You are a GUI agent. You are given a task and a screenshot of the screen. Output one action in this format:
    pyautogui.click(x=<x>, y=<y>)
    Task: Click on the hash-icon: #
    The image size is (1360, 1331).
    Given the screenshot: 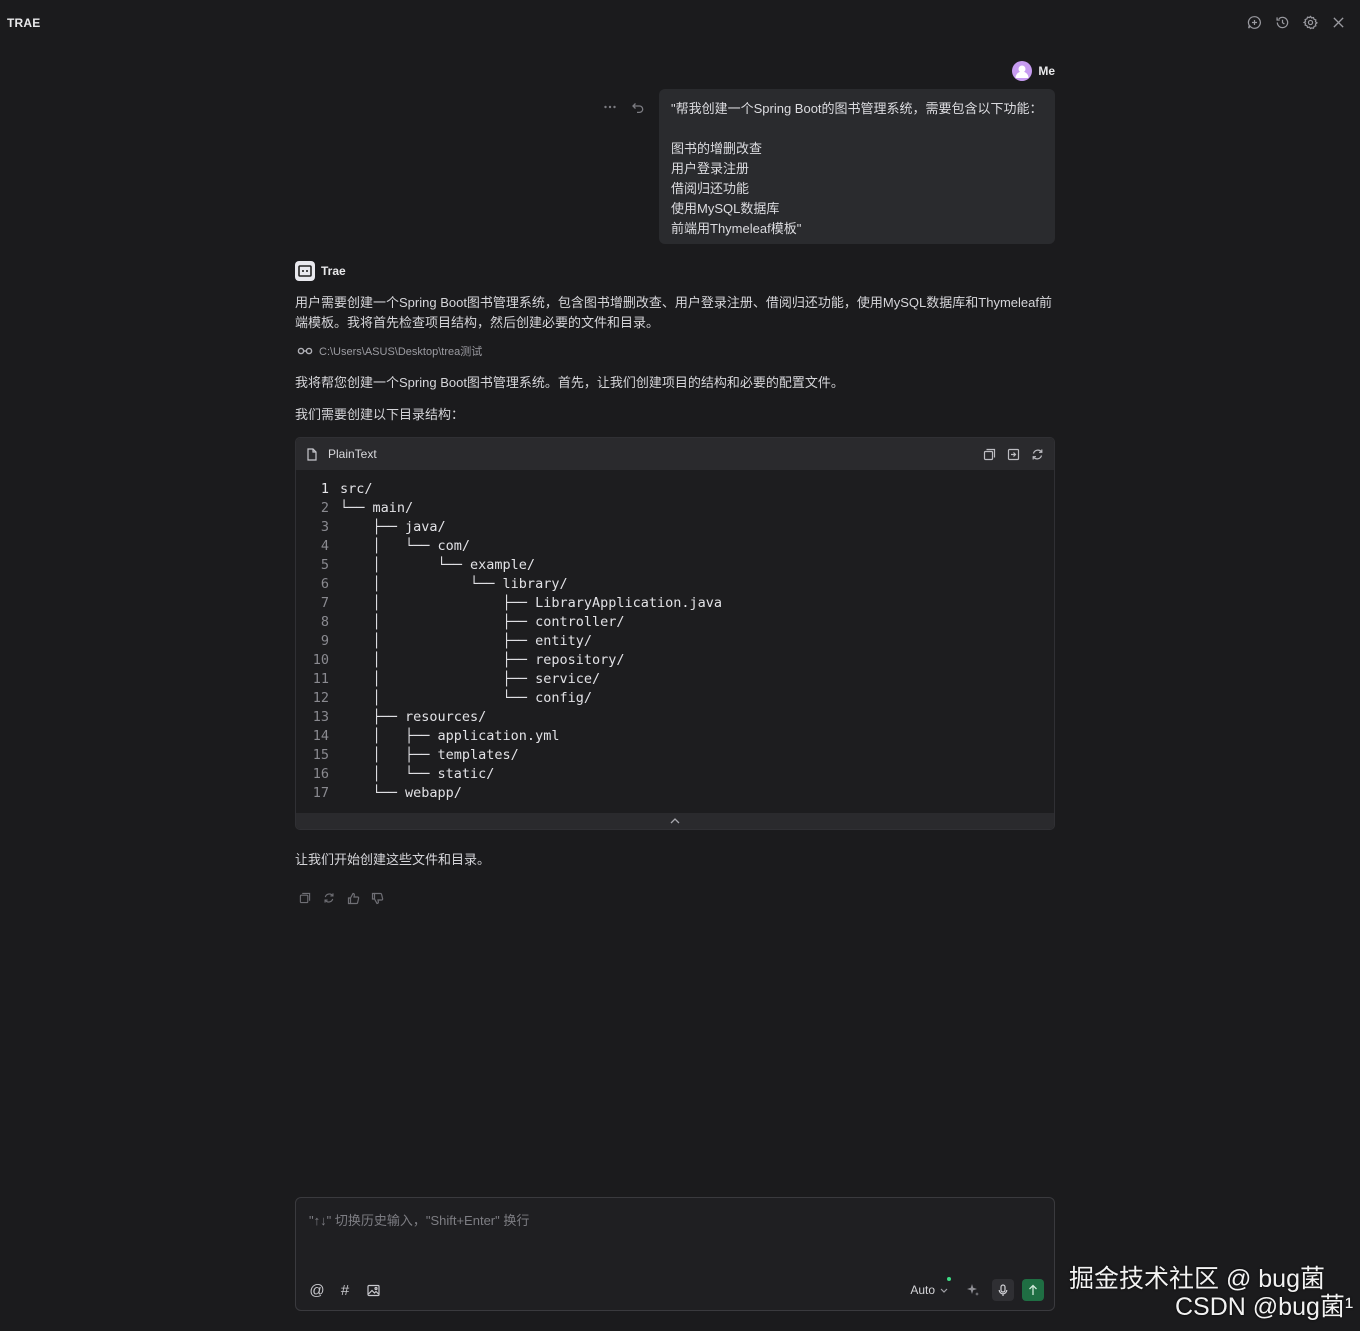 What is the action you would take?
    pyautogui.click(x=345, y=1290)
    